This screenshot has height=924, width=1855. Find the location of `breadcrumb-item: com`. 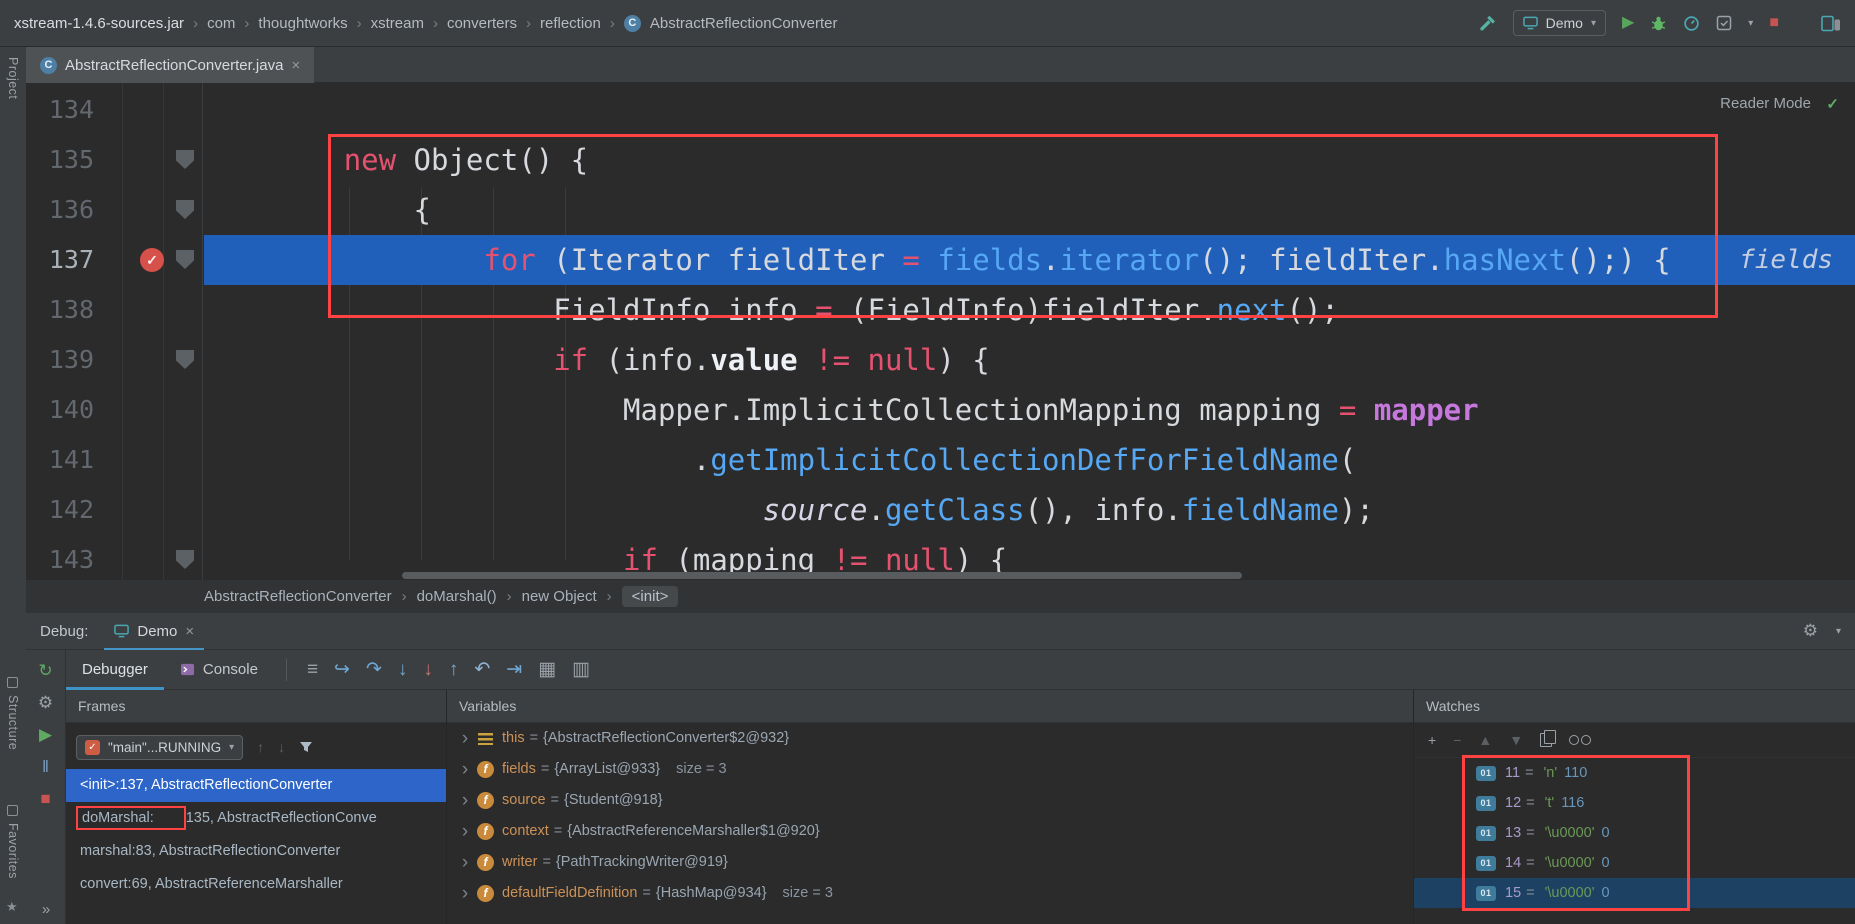

breadcrumb-item: com is located at coordinates (221, 23).